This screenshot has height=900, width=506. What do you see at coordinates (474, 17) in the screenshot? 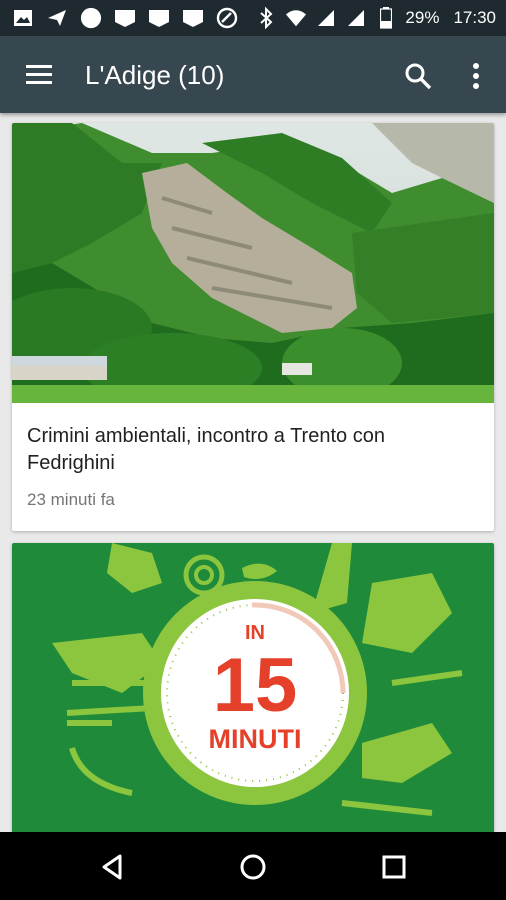
I see `status-time: 17:30` at bounding box center [474, 17].